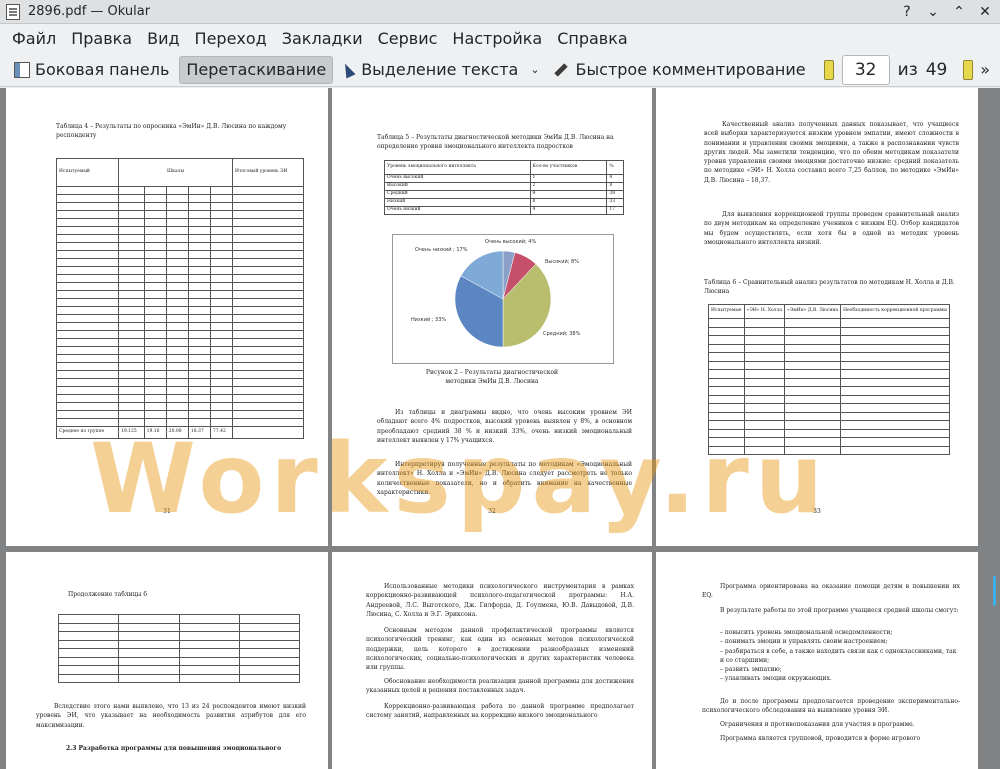 This screenshot has width=1000, height=769. What do you see at coordinates (959, 12) in the screenshot?
I see `maximize-icon: ⌃` at bounding box center [959, 12].